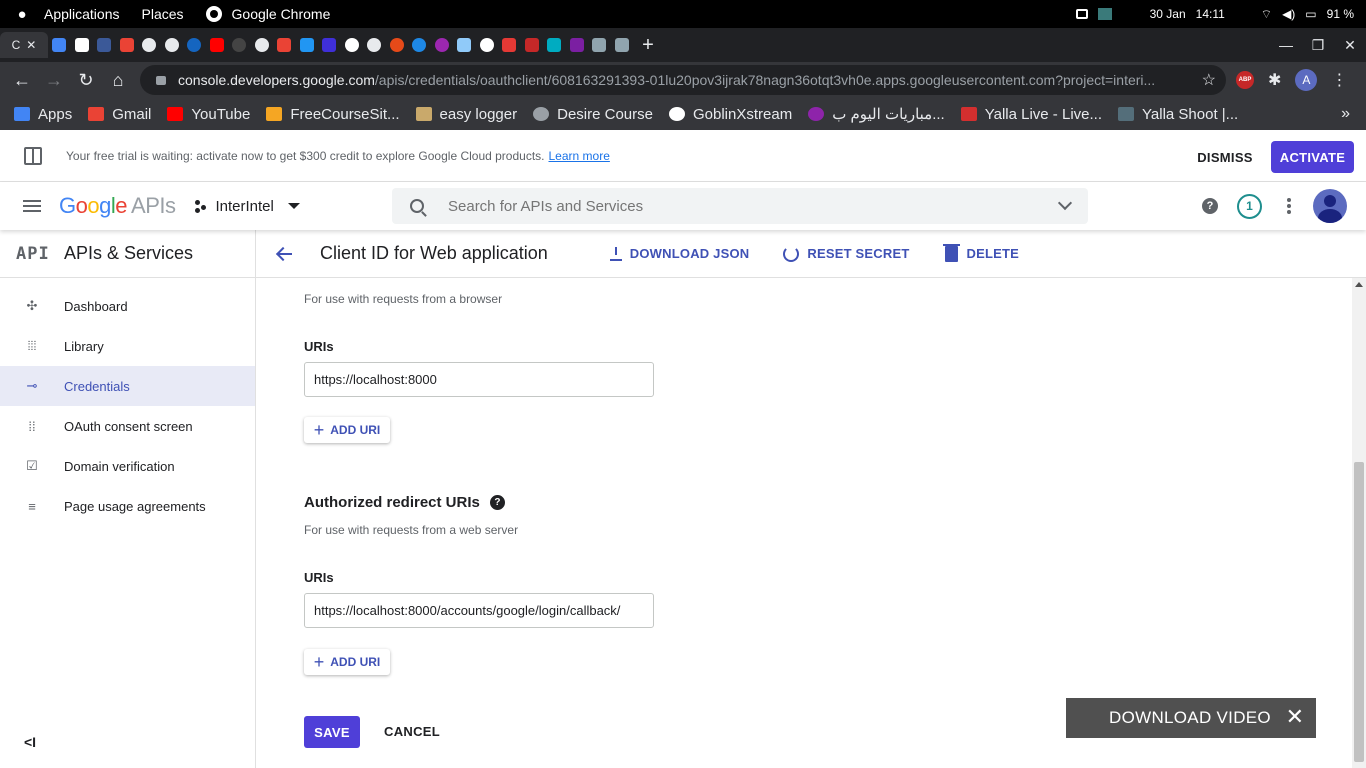  I want to click on origin-uri-input: https://localhost:8000, so click(479, 379).